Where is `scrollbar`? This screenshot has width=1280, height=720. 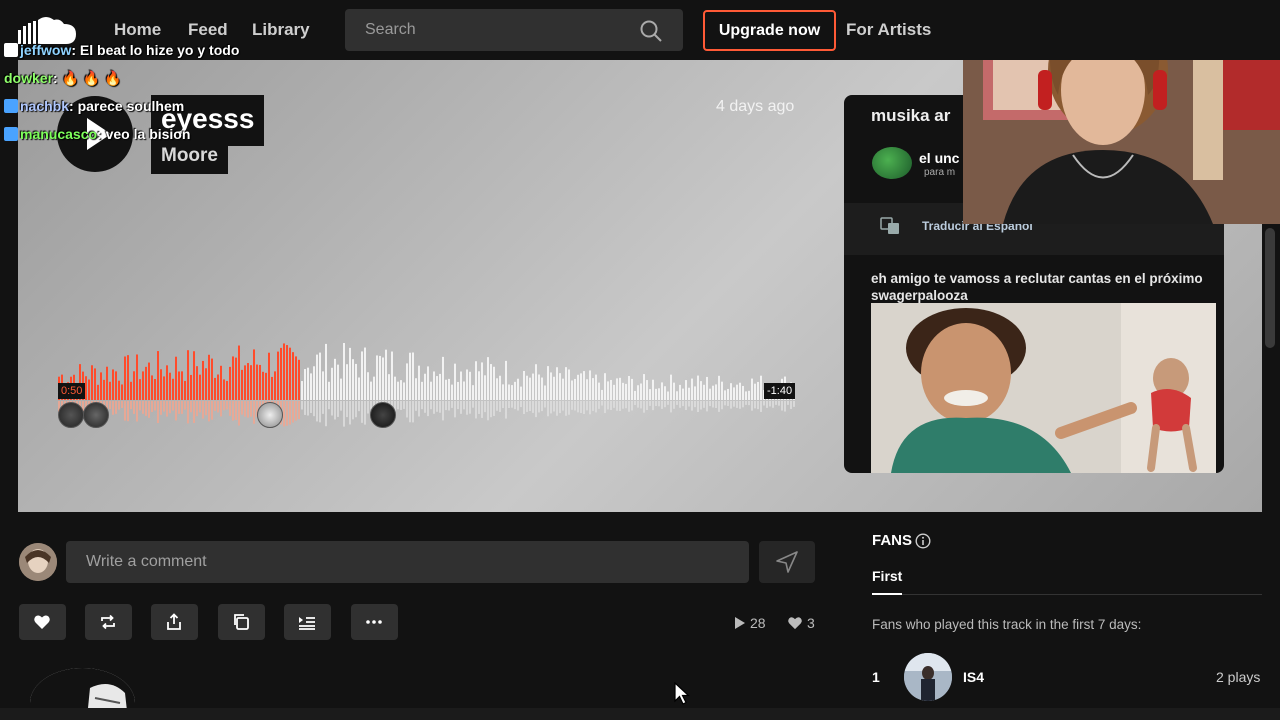
scrollbar is located at coordinates (1270, 288).